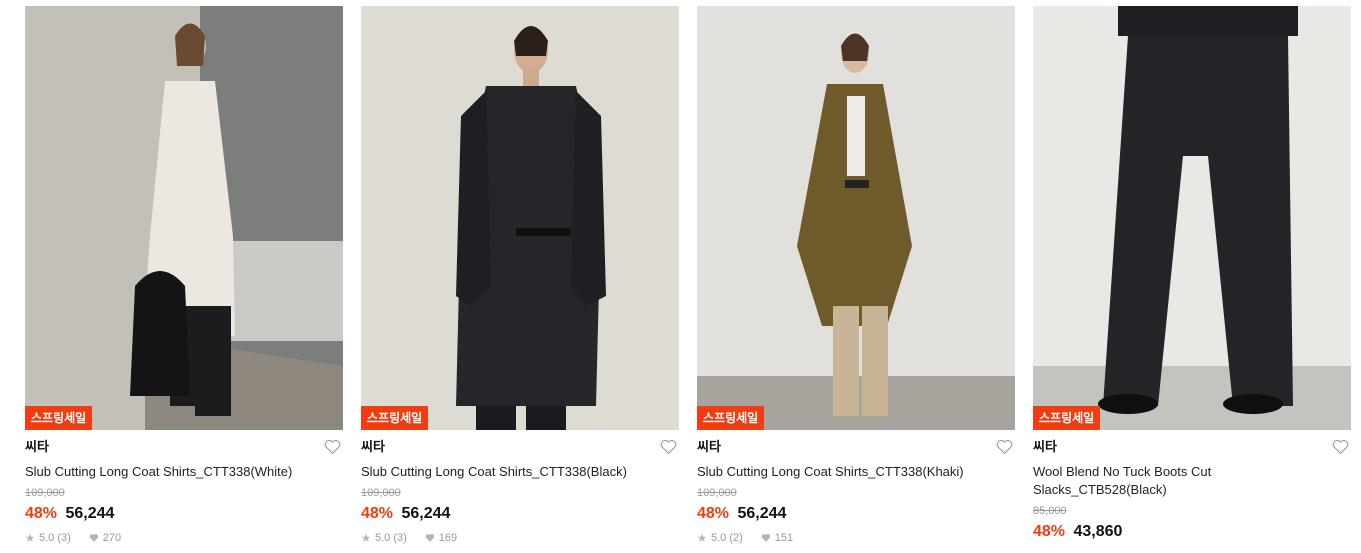 The image size is (1361, 553). Describe the element at coordinates (1098, 531) in the screenshot. I see `sale-price: 43,860` at that location.